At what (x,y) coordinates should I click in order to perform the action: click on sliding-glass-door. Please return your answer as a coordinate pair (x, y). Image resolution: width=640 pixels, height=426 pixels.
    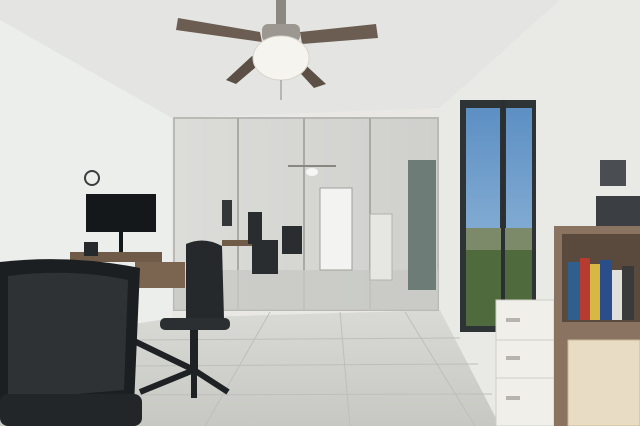
    Looking at the image, I should click on (498, 216).